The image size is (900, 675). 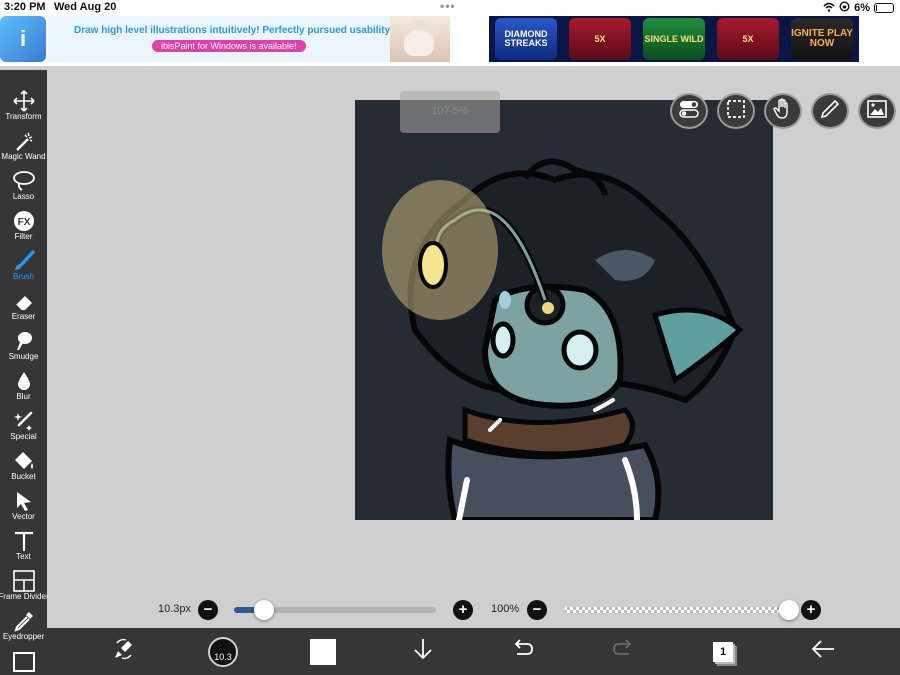 What do you see at coordinates (23, 356) in the screenshot?
I see `tool-label: Smudge` at bounding box center [23, 356].